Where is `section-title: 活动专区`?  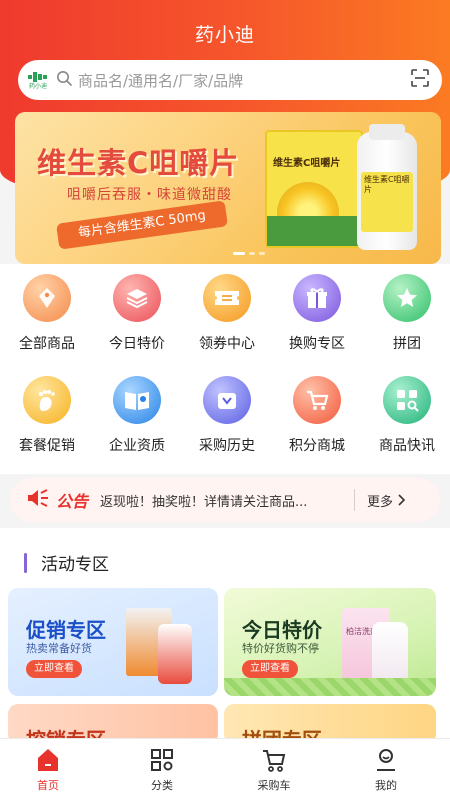 section-title: 活动专区 is located at coordinates (75, 565).